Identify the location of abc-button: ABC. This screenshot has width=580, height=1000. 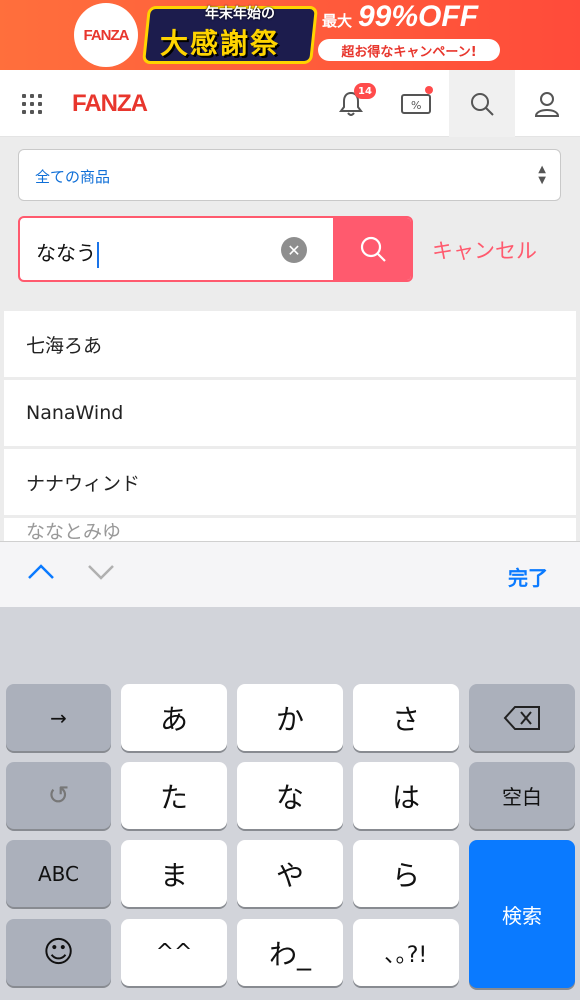
(58, 873).